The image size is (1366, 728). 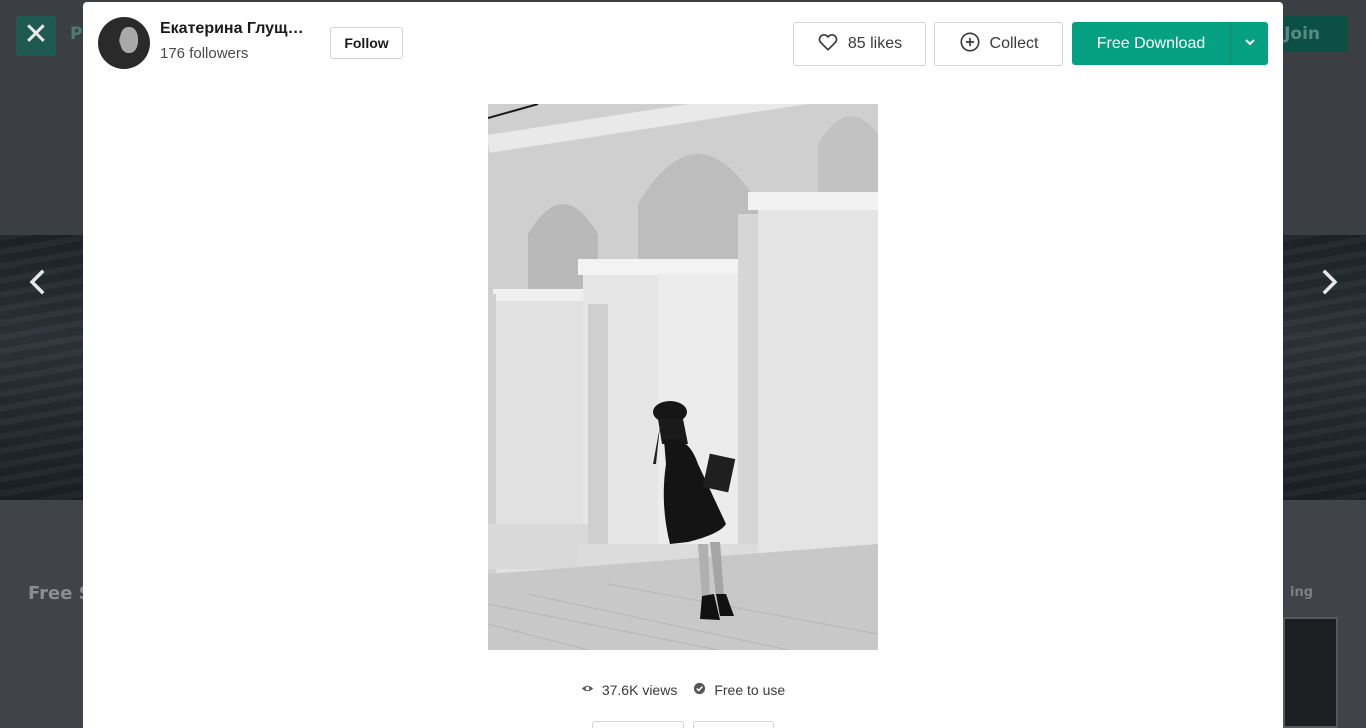 What do you see at coordinates (36, 36) in the screenshot?
I see `close-icon: ✕` at bounding box center [36, 36].